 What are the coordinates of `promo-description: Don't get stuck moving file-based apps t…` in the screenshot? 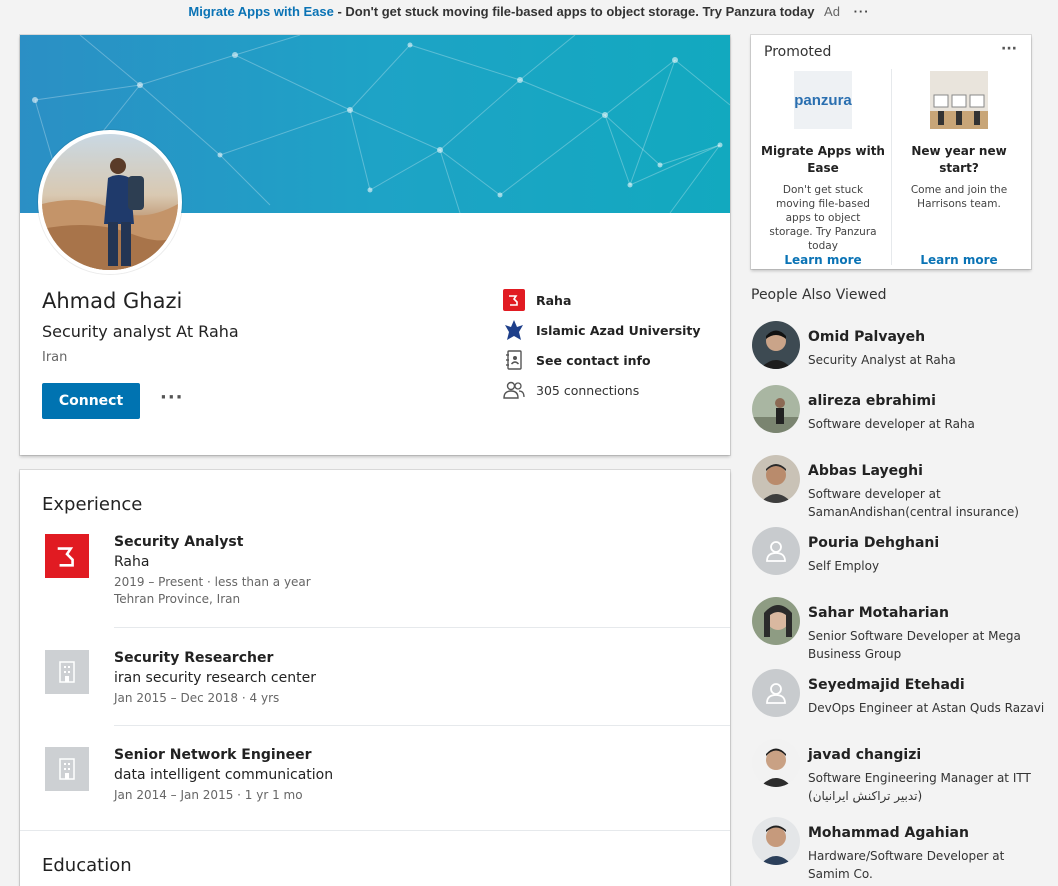 It's located at (823, 218).